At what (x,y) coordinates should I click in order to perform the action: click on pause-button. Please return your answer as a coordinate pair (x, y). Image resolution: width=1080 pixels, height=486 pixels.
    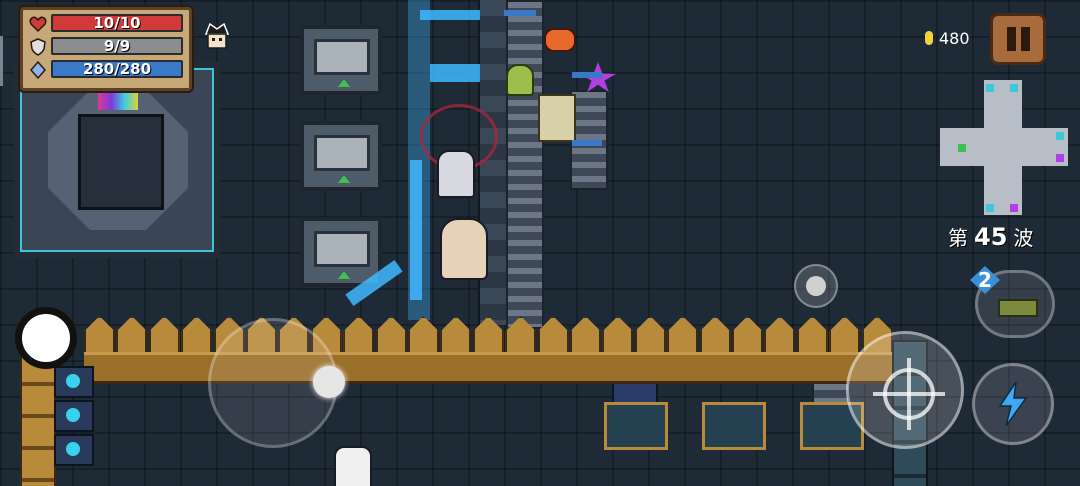
    Looking at the image, I should click on (1018, 39).